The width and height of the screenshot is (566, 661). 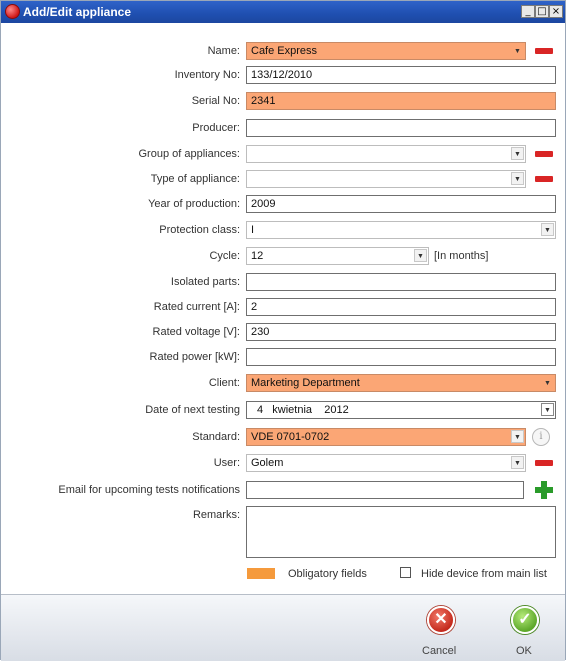 What do you see at coordinates (77, 12) in the screenshot?
I see `window-title: Add/Edit appliance` at bounding box center [77, 12].